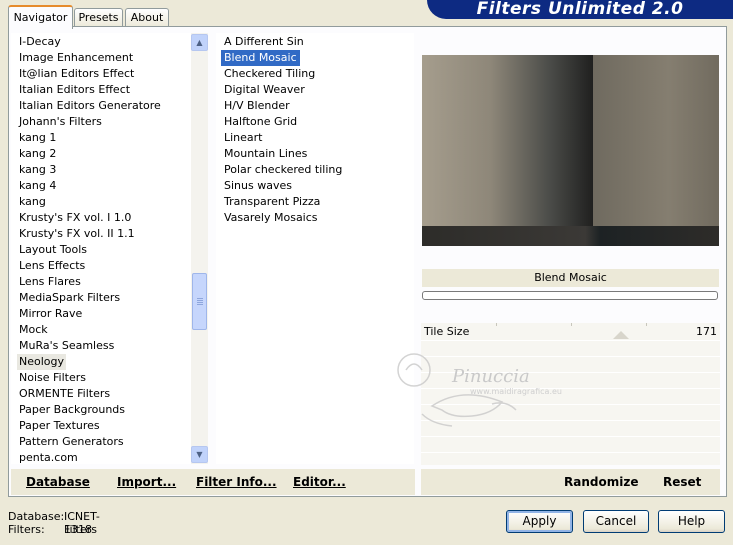 This screenshot has width=733, height=545. I want to click on parameter-sliders: Tile Size 171, so click(570, 394).